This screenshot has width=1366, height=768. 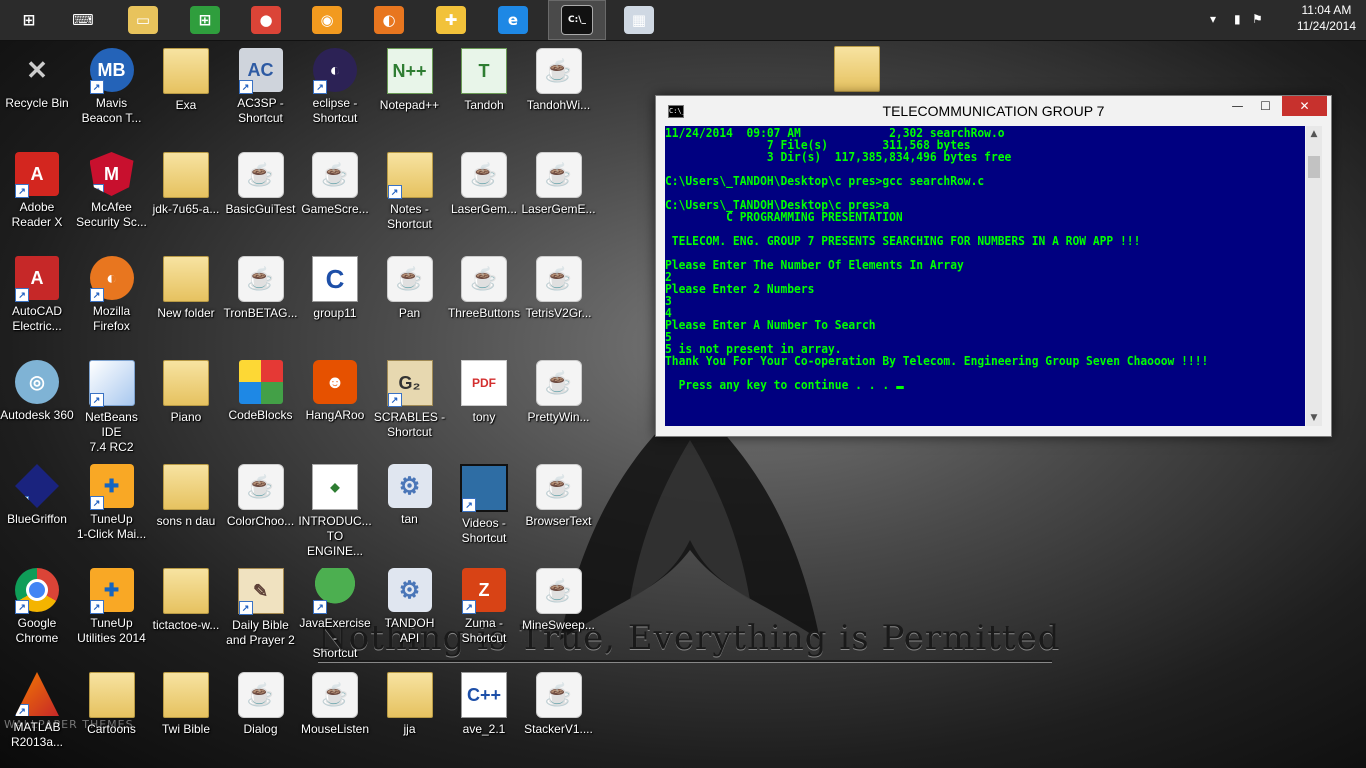 What do you see at coordinates (83, 20) in the screenshot?
I see `keyboard-taskbar-button: ⌨` at bounding box center [83, 20].